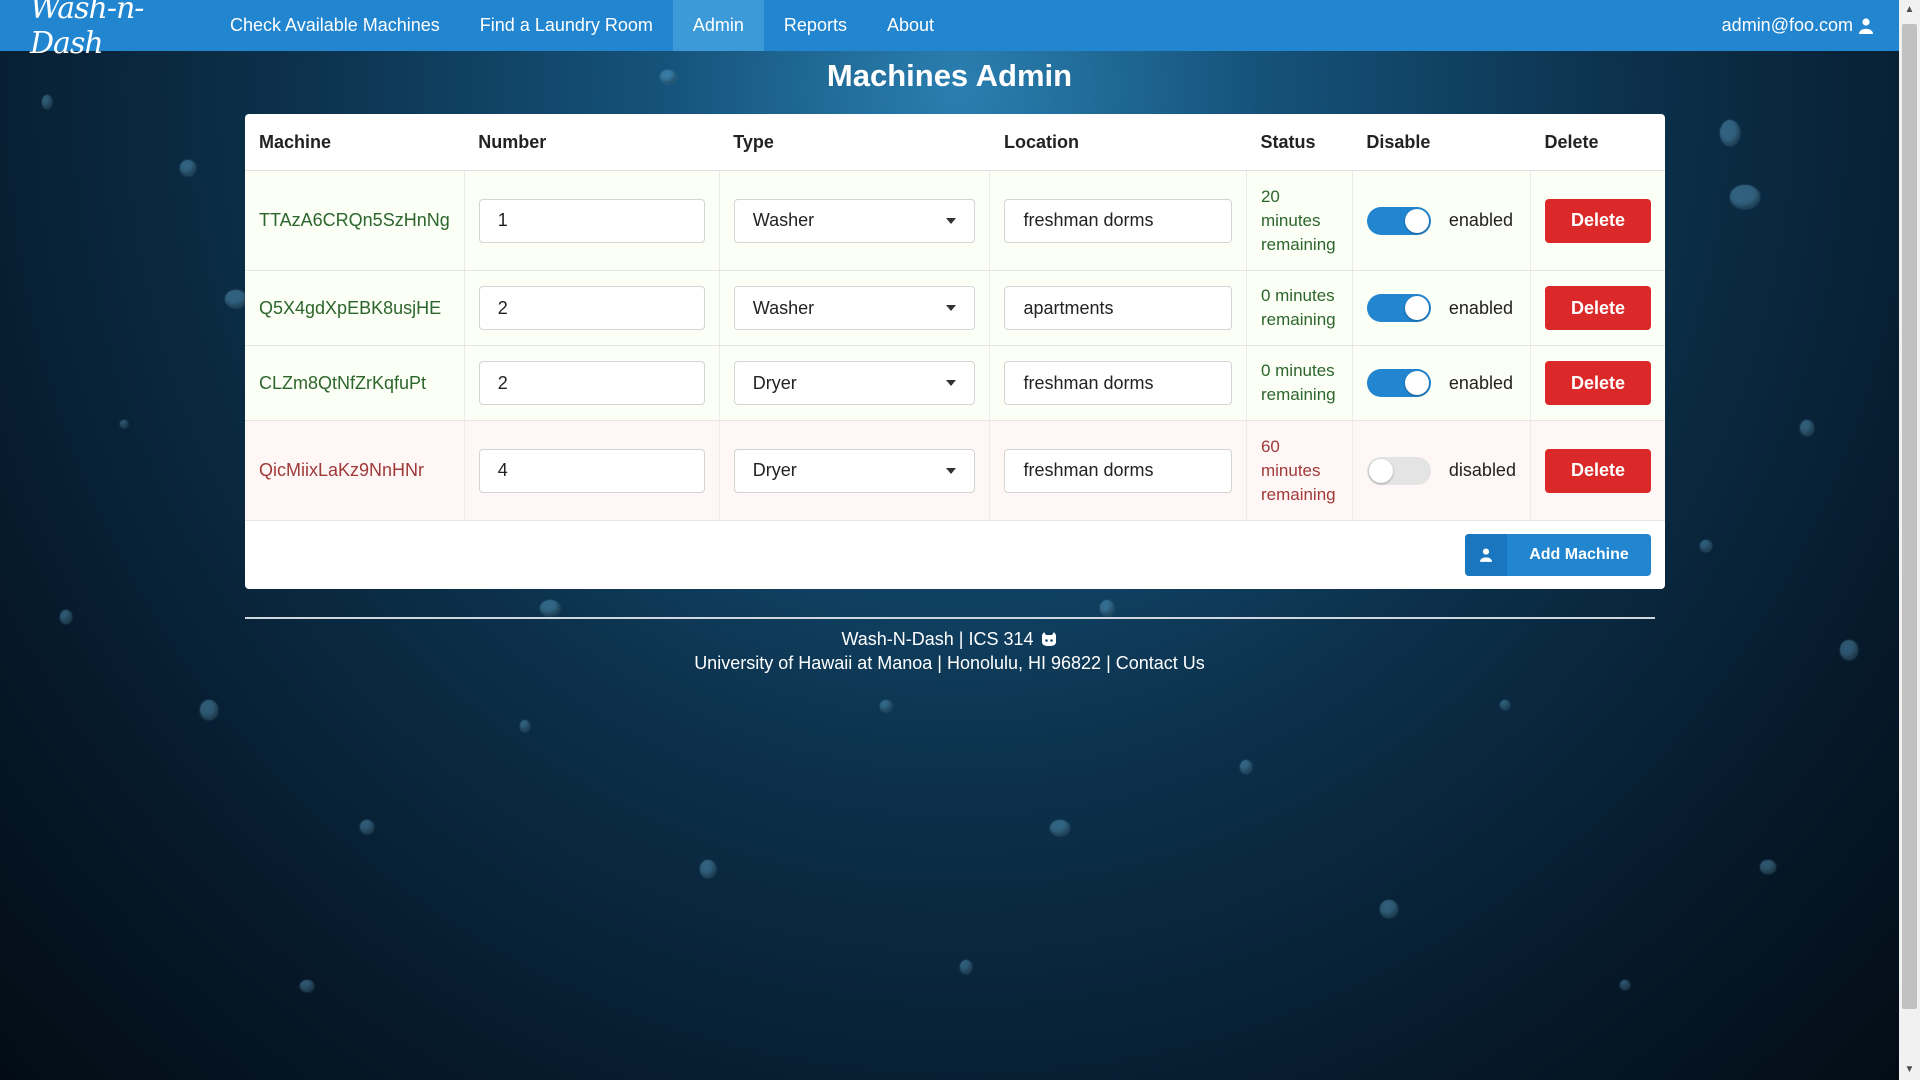 This screenshot has width=1920, height=1080. Describe the element at coordinates (1482, 470) in the screenshot. I see `toggle-label: disabled` at that location.